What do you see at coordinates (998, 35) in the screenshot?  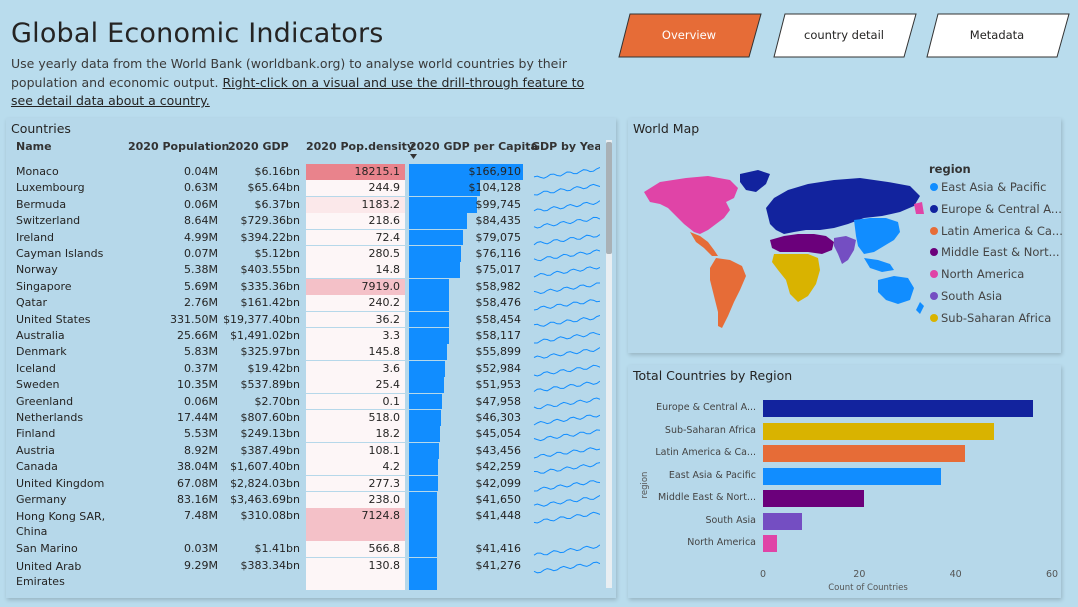 I see `nav-metadata-button: Metadata` at bounding box center [998, 35].